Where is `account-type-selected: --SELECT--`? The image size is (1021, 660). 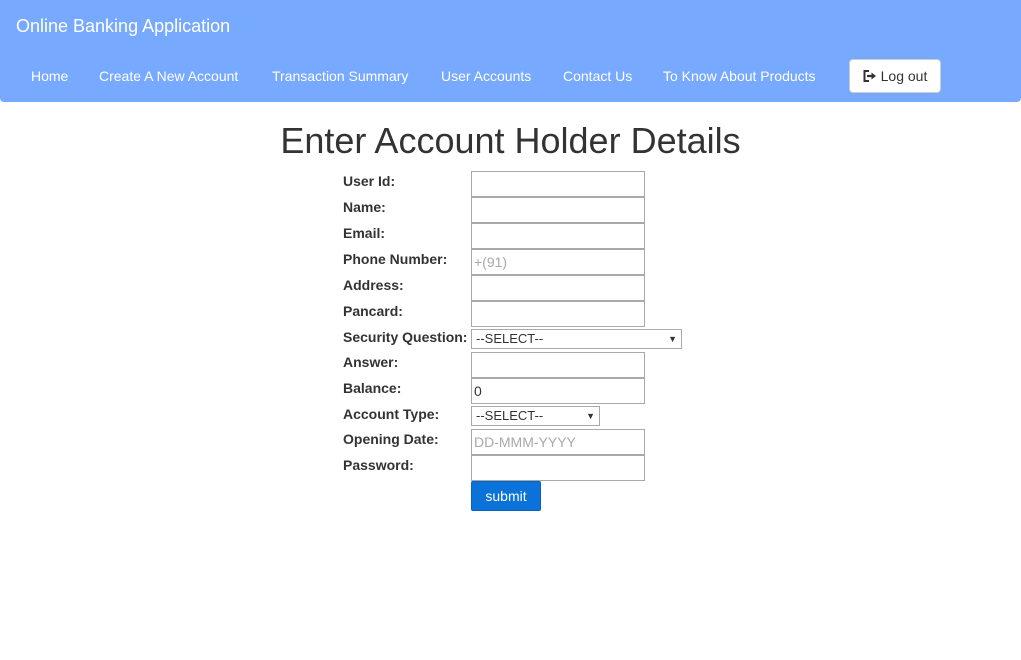
account-type-selected: --SELECT-- is located at coordinates (510, 415).